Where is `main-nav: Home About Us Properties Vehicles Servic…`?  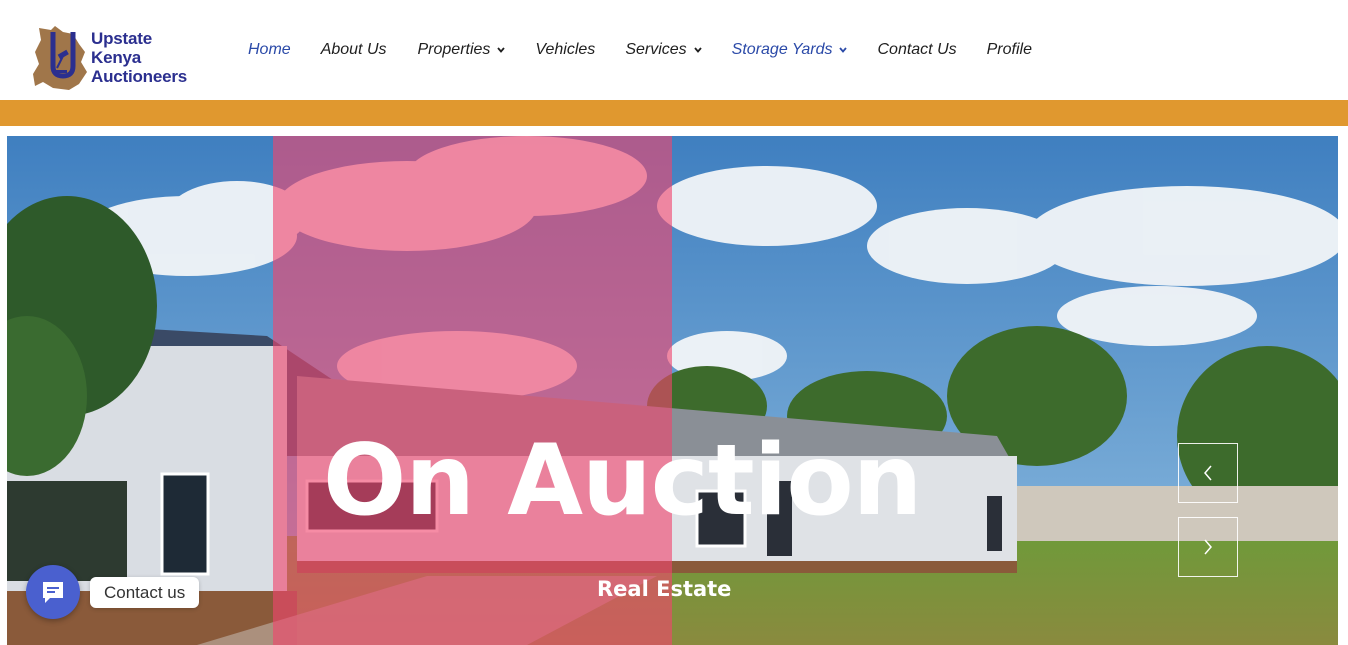
main-nav: Home About Us Properties Vehicles Servic… is located at coordinates (640, 50).